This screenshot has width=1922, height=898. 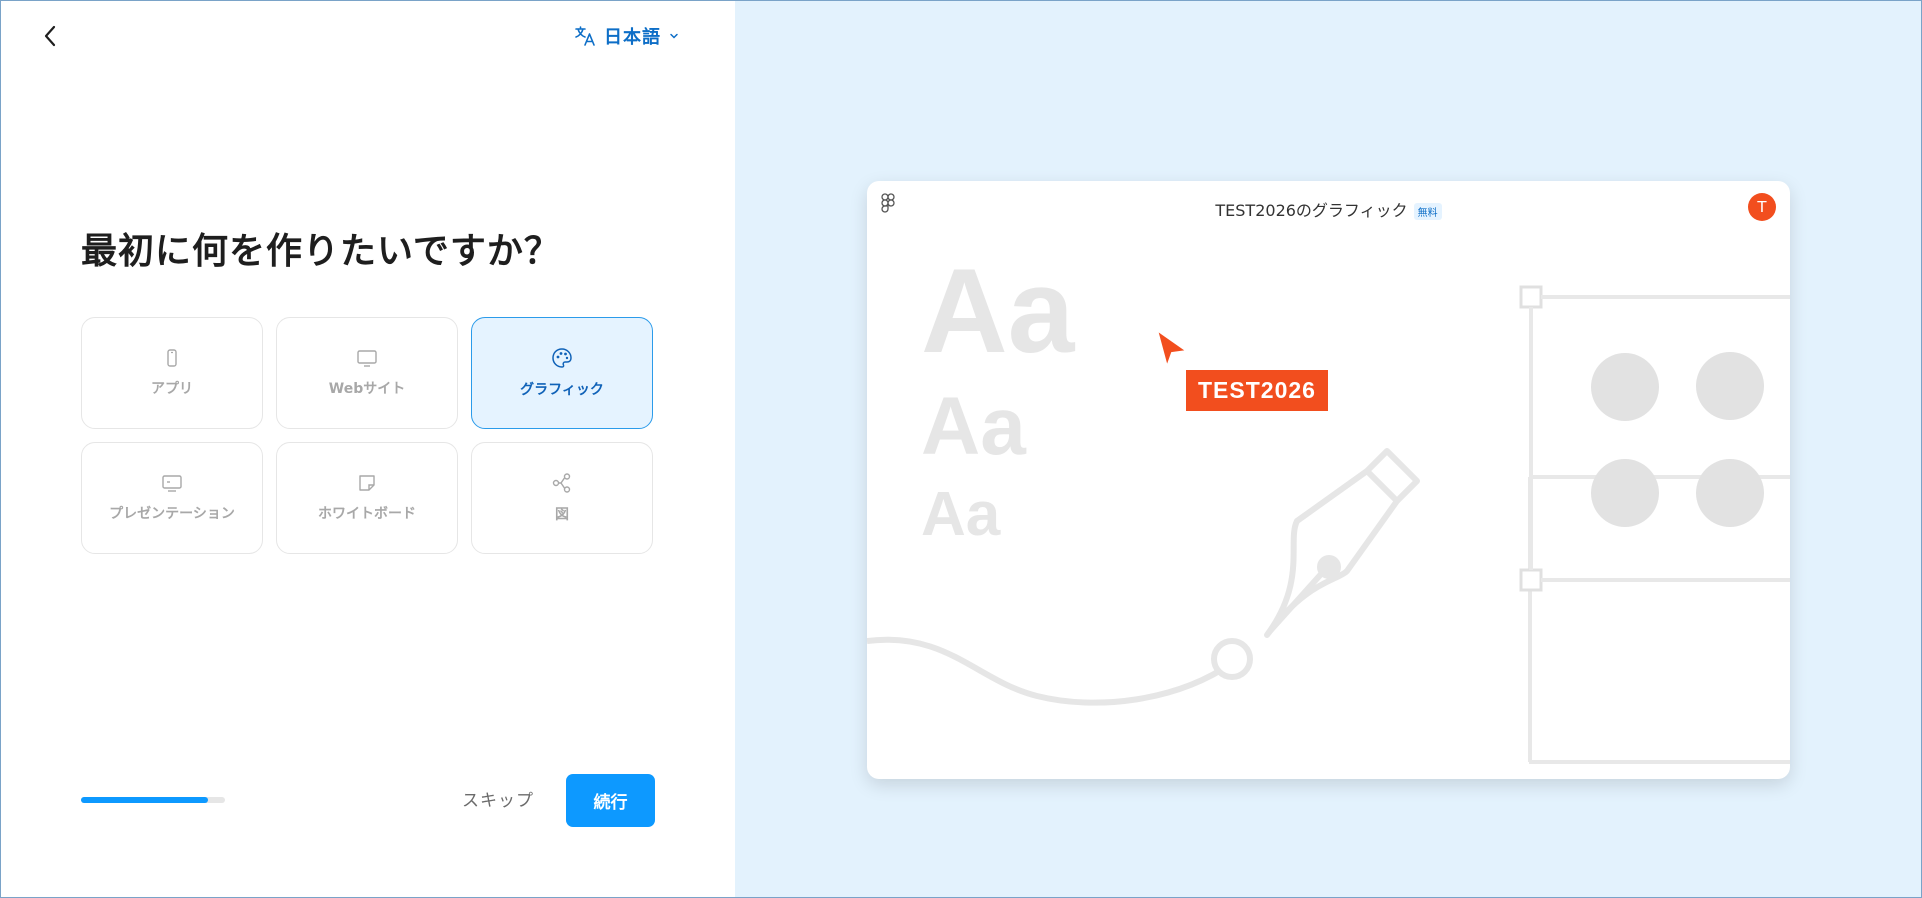 I want to click on option-graphic: グラフィック, so click(x=562, y=373).